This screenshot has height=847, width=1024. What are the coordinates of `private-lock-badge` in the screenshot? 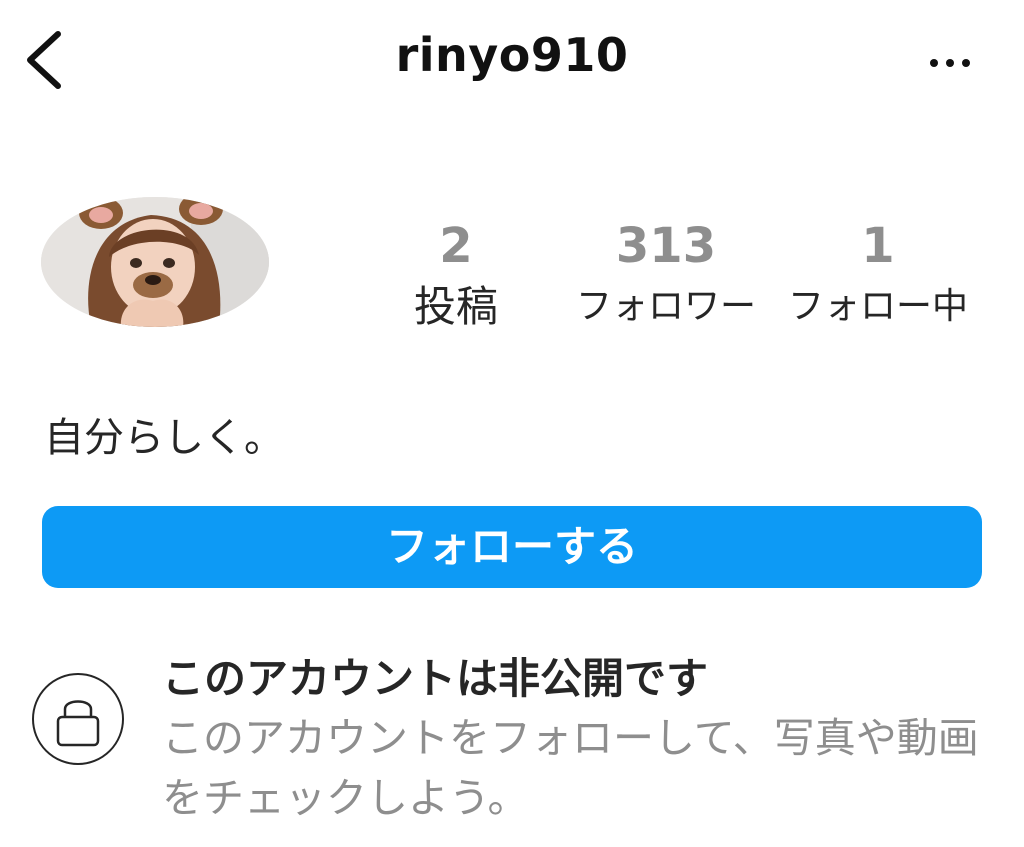 It's located at (78, 719).